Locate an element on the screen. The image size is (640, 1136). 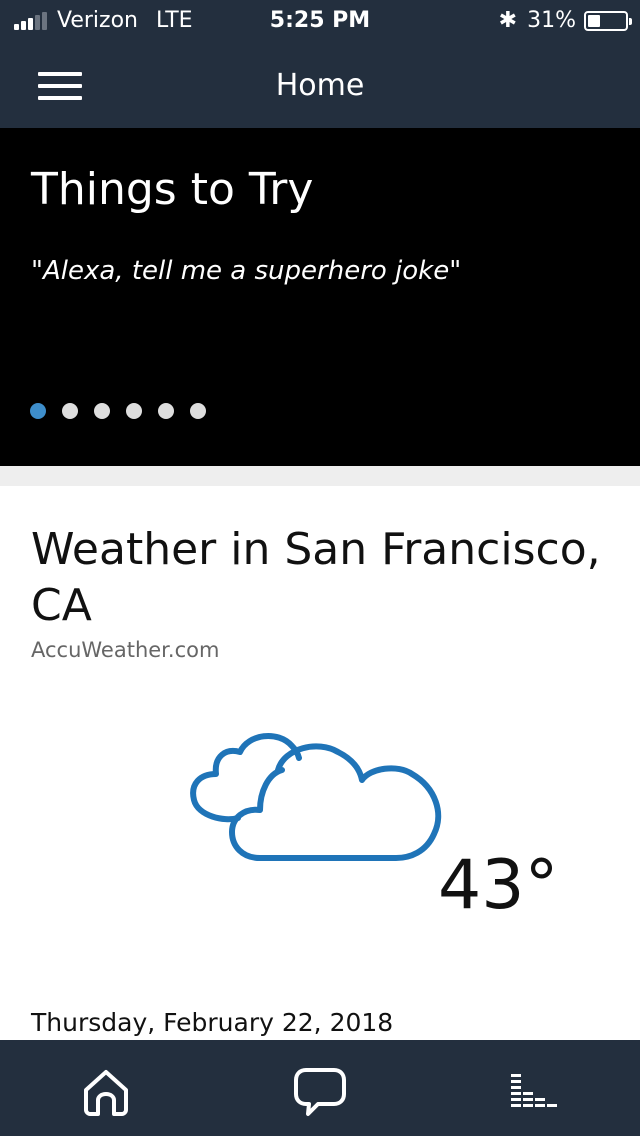
bottom-tab-bar is located at coordinates (320, 1088).